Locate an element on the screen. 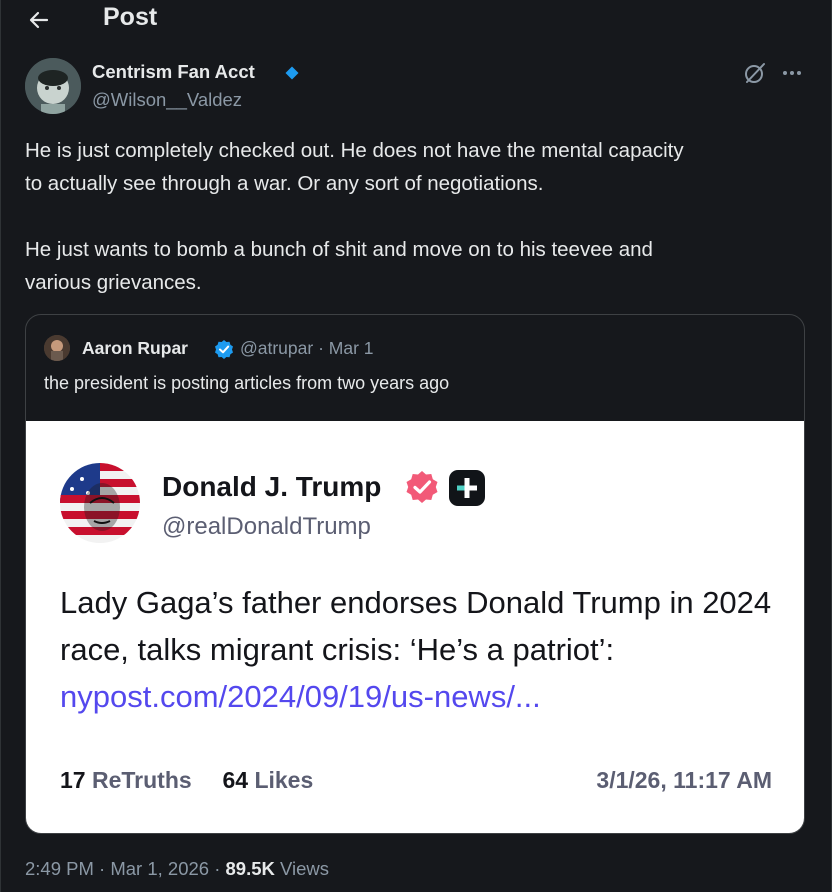 The image size is (832, 892). more-horizontal-icon is located at coordinates (792, 73).